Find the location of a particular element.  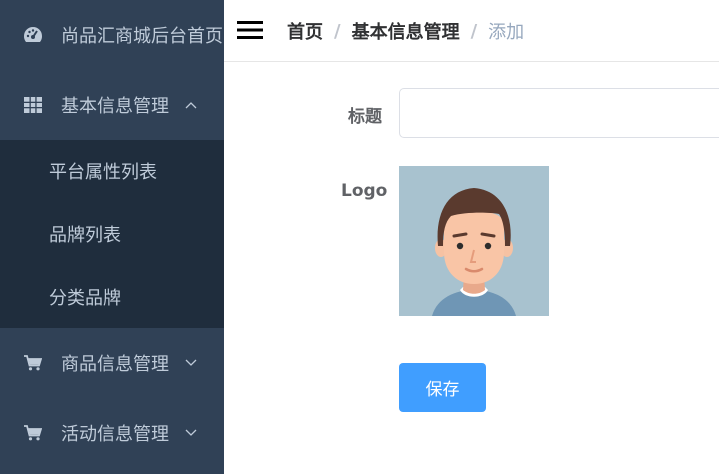

title-label: 标题 is located at coordinates (365, 117).